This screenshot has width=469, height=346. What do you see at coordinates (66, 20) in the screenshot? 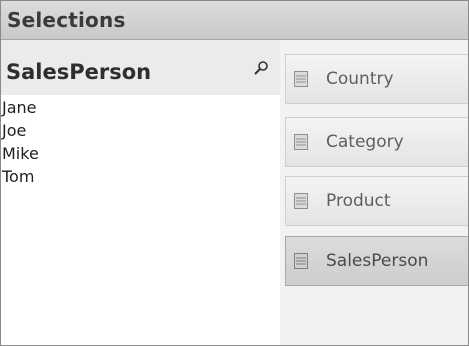
I see `panel-title: Selections` at bounding box center [66, 20].